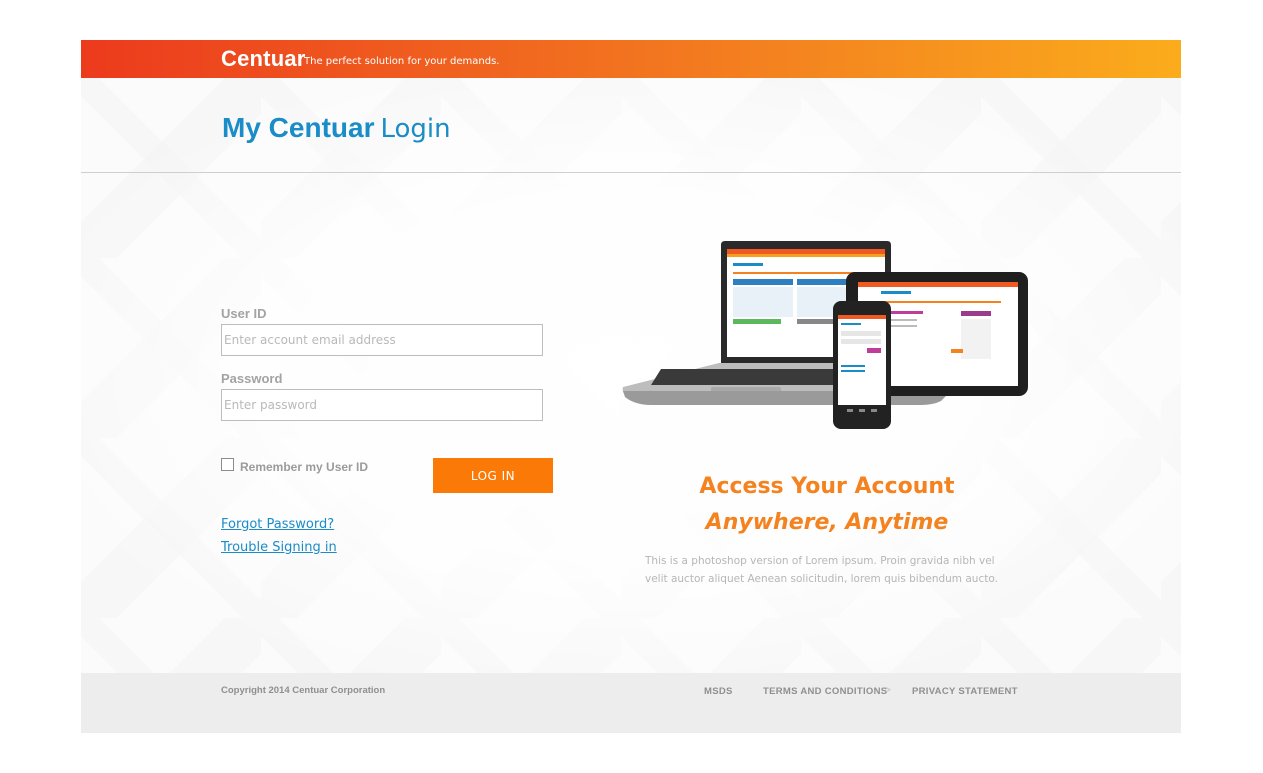 This screenshot has height=773, width=1263. What do you see at coordinates (298, 127) in the screenshot?
I see `page-title-strong: My Centuar` at bounding box center [298, 127].